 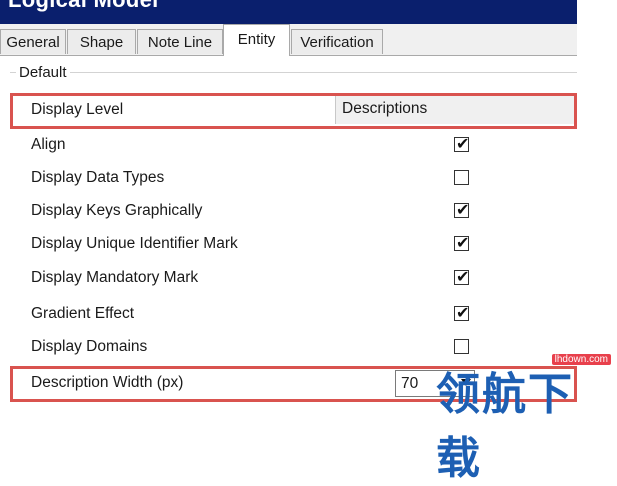 What do you see at coordinates (288, 12) in the screenshot?
I see `window-titlebar: Logical Model` at bounding box center [288, 12].